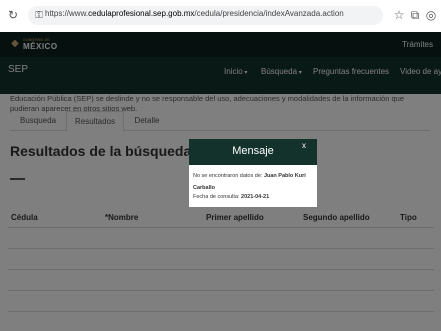 The width and height of the screenshot is (441, 331). I want to click on collections-icon: ⧉, so click(415, 15).